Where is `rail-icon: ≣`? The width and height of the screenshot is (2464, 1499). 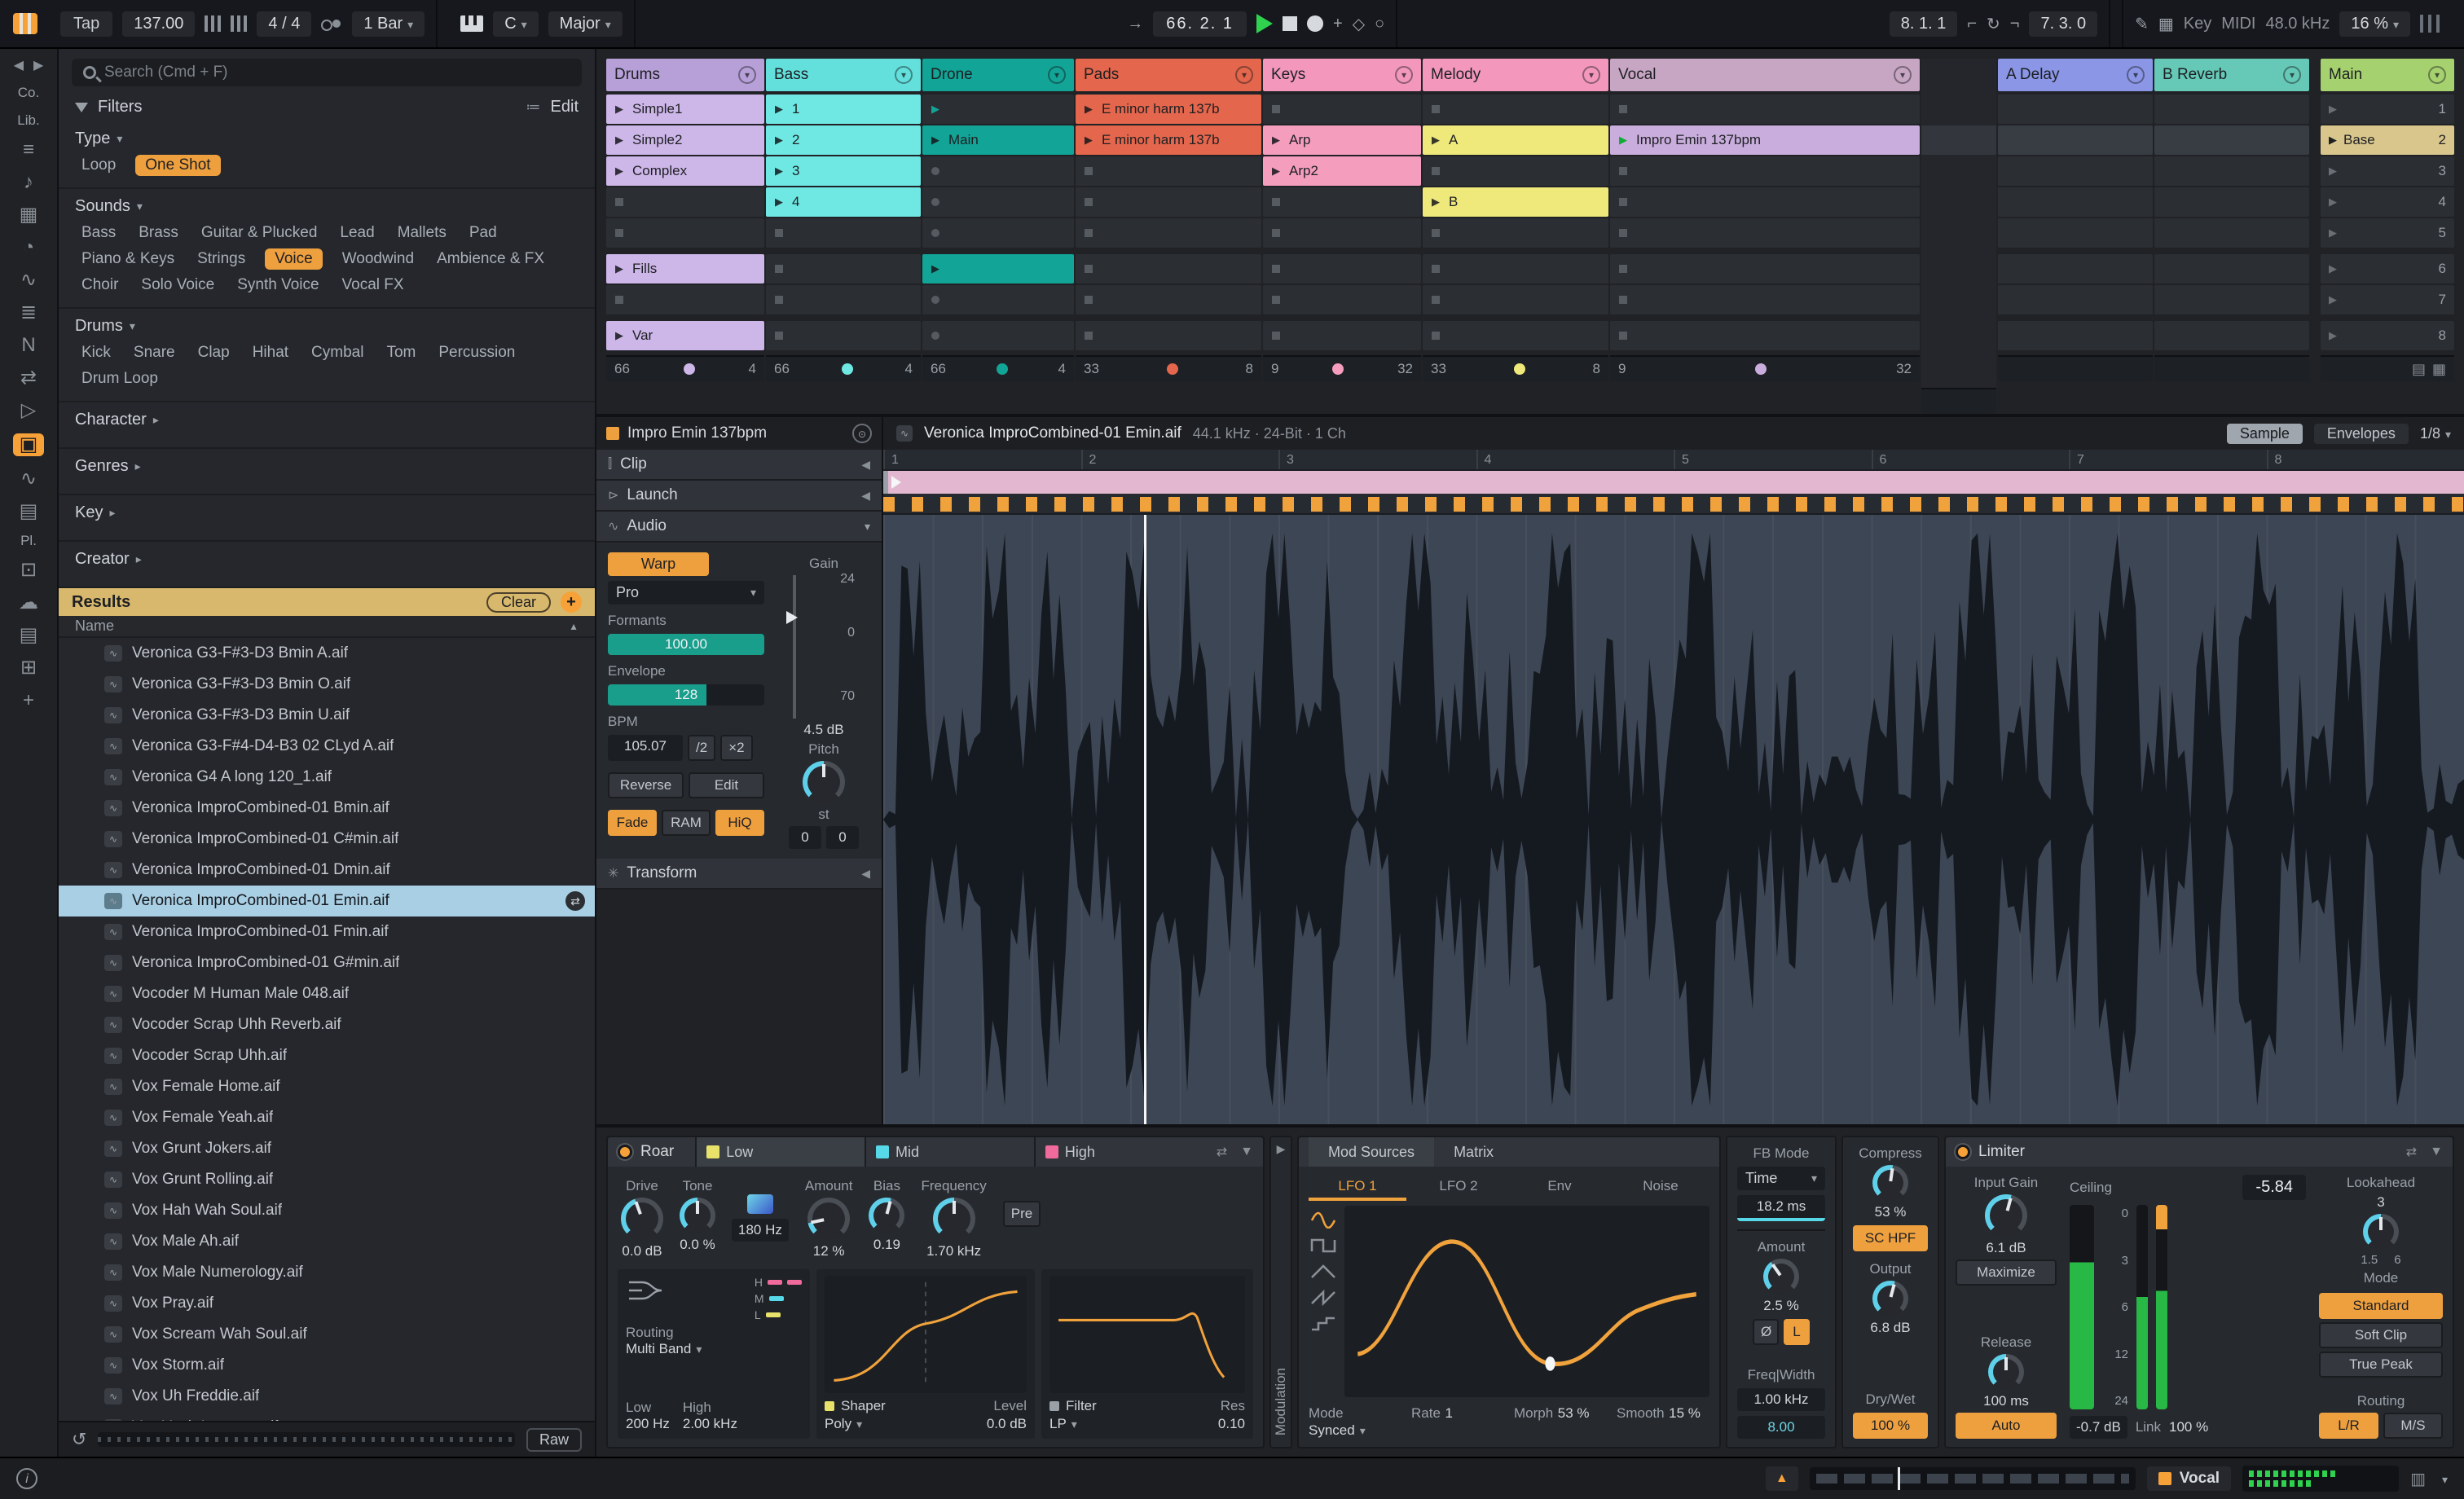
rail-icon: ≣ is located at coordinates (28, 313).